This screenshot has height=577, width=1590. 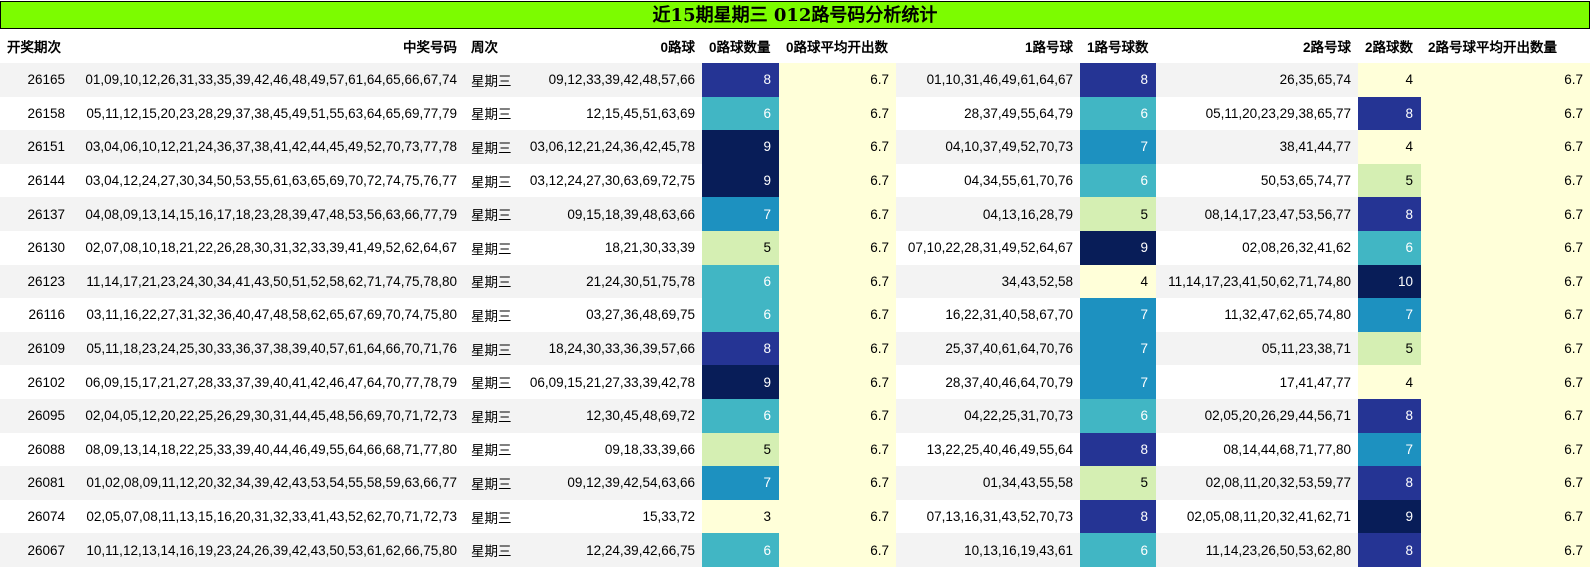 I want to click on header-route2-avg: 2路号球平均开出数量, so click(x=1505, y=46).